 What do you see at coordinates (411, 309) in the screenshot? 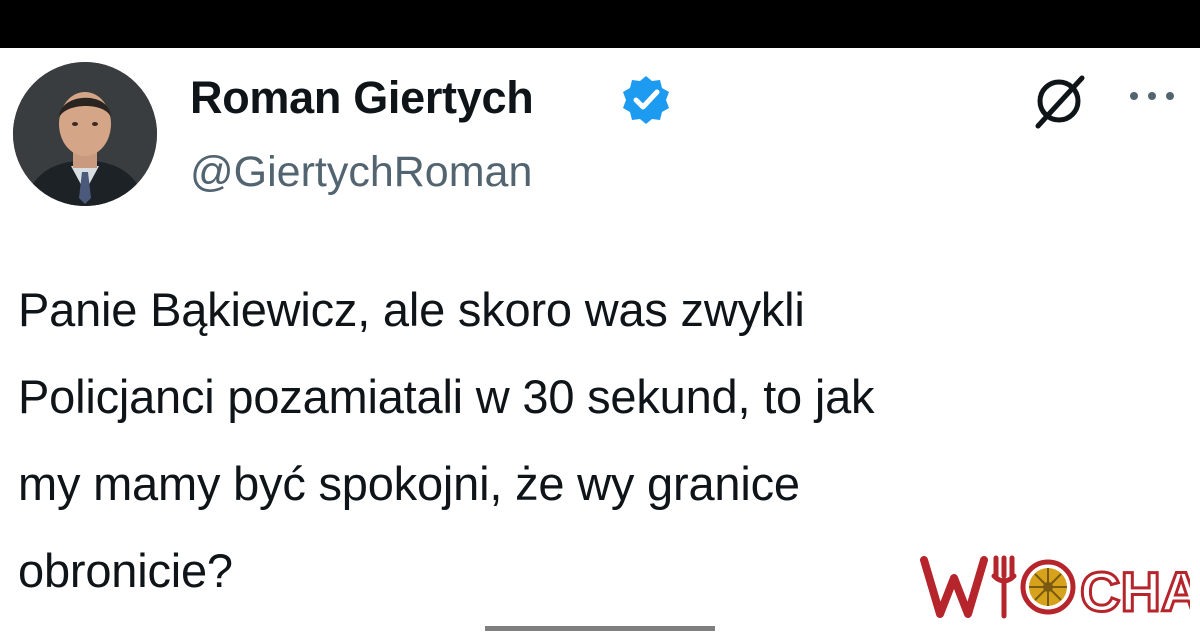
I see `tweet-text-line: Panie Bąkiewicz, ale skoro was zwykli` at bounding box center [411, 309].